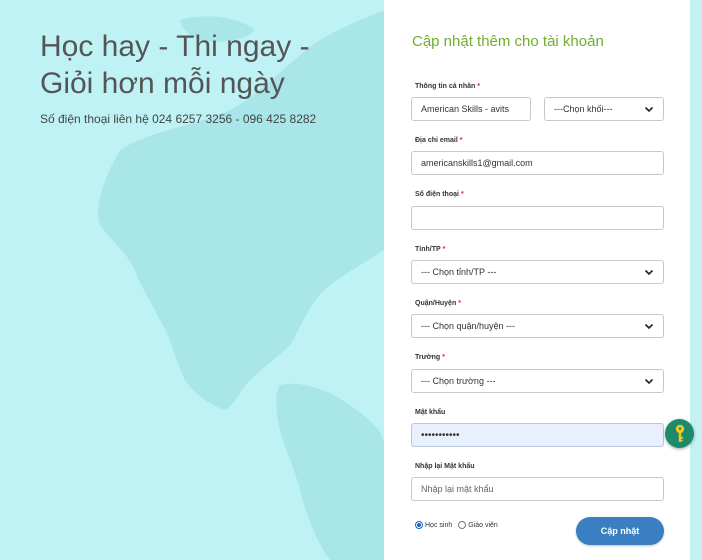 Image resolution: width=702 pixels, height=560 pixels. I want to click on phone-label: Số điện thoại *, so click(439, 194).